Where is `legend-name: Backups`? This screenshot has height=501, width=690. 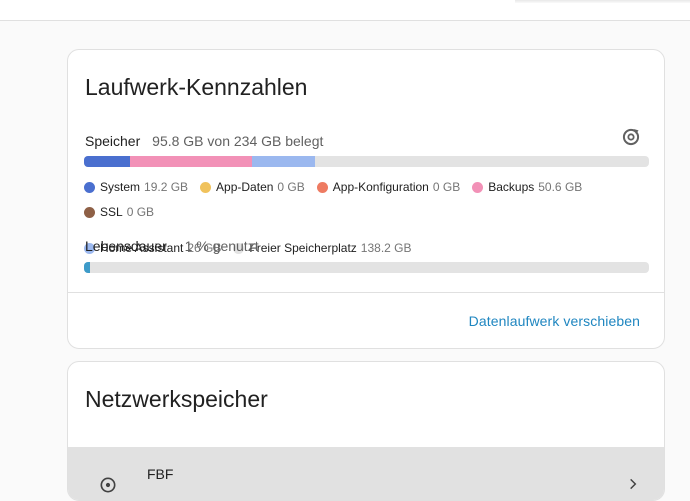 legend-name: Backups is located at coordinates (511, 187).